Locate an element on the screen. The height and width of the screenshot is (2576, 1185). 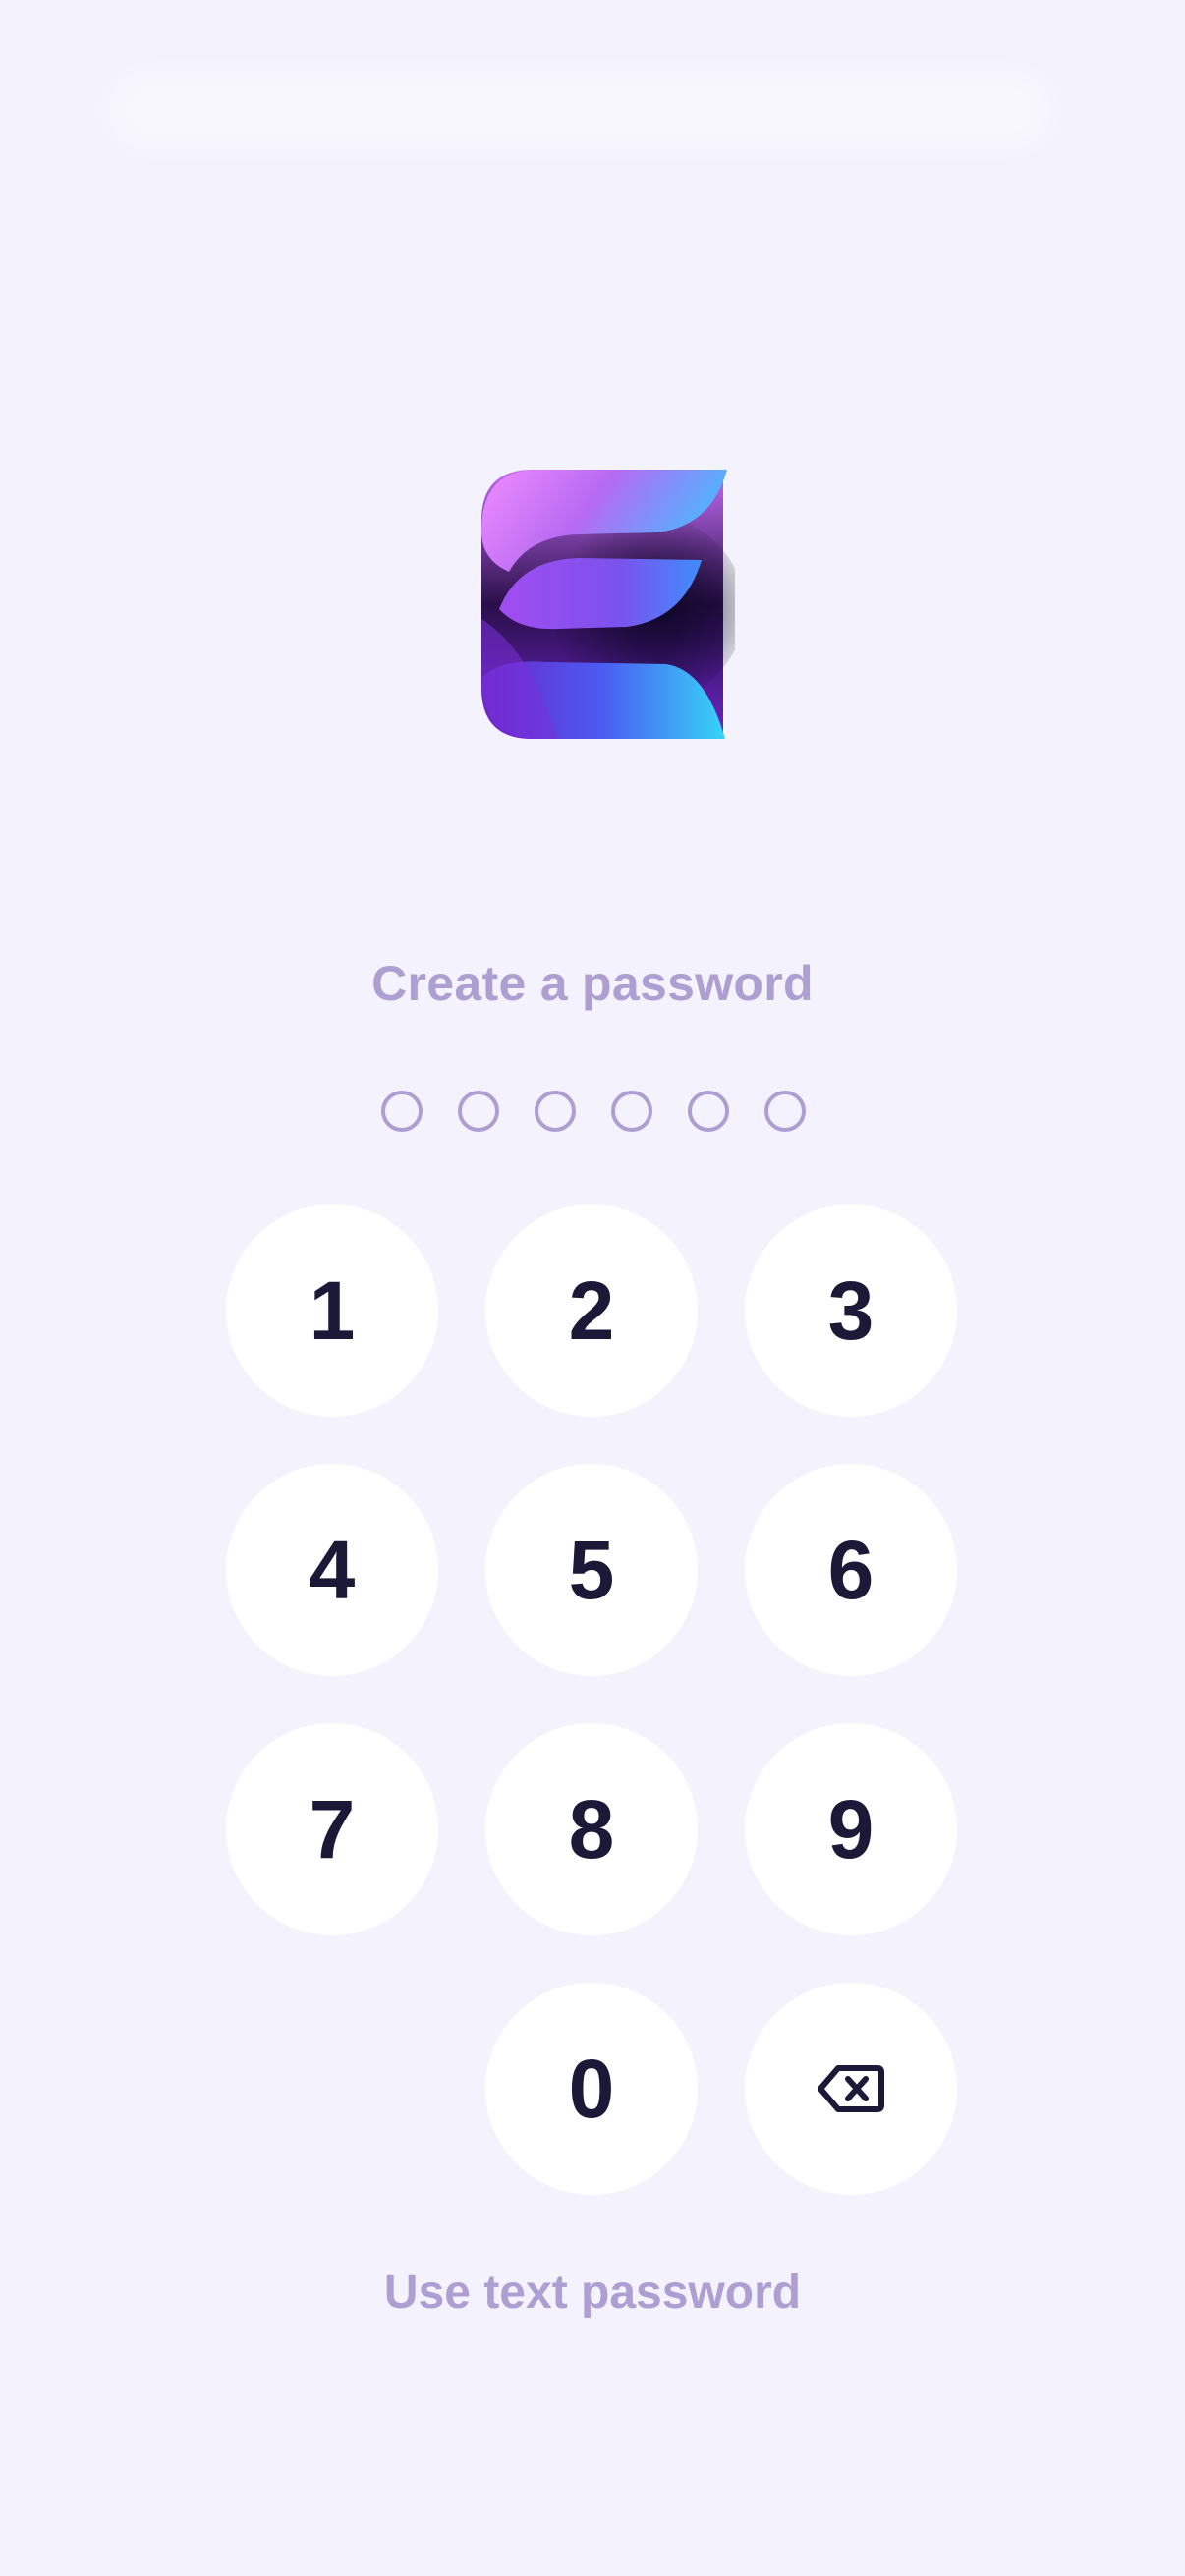
key-0: 0 is located at coordinates (592, 2089).